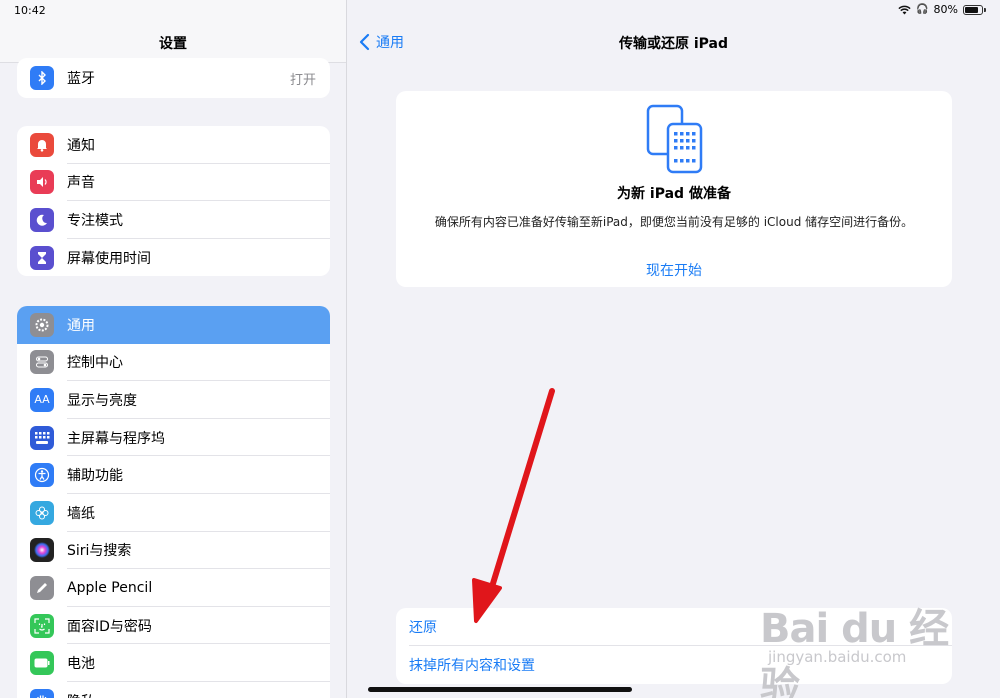  What do you see at coordinates (173, 513) in the screenshot?
I see `sidebar-item-wallpaper: 墙纸` at bounding box center [173, 513].